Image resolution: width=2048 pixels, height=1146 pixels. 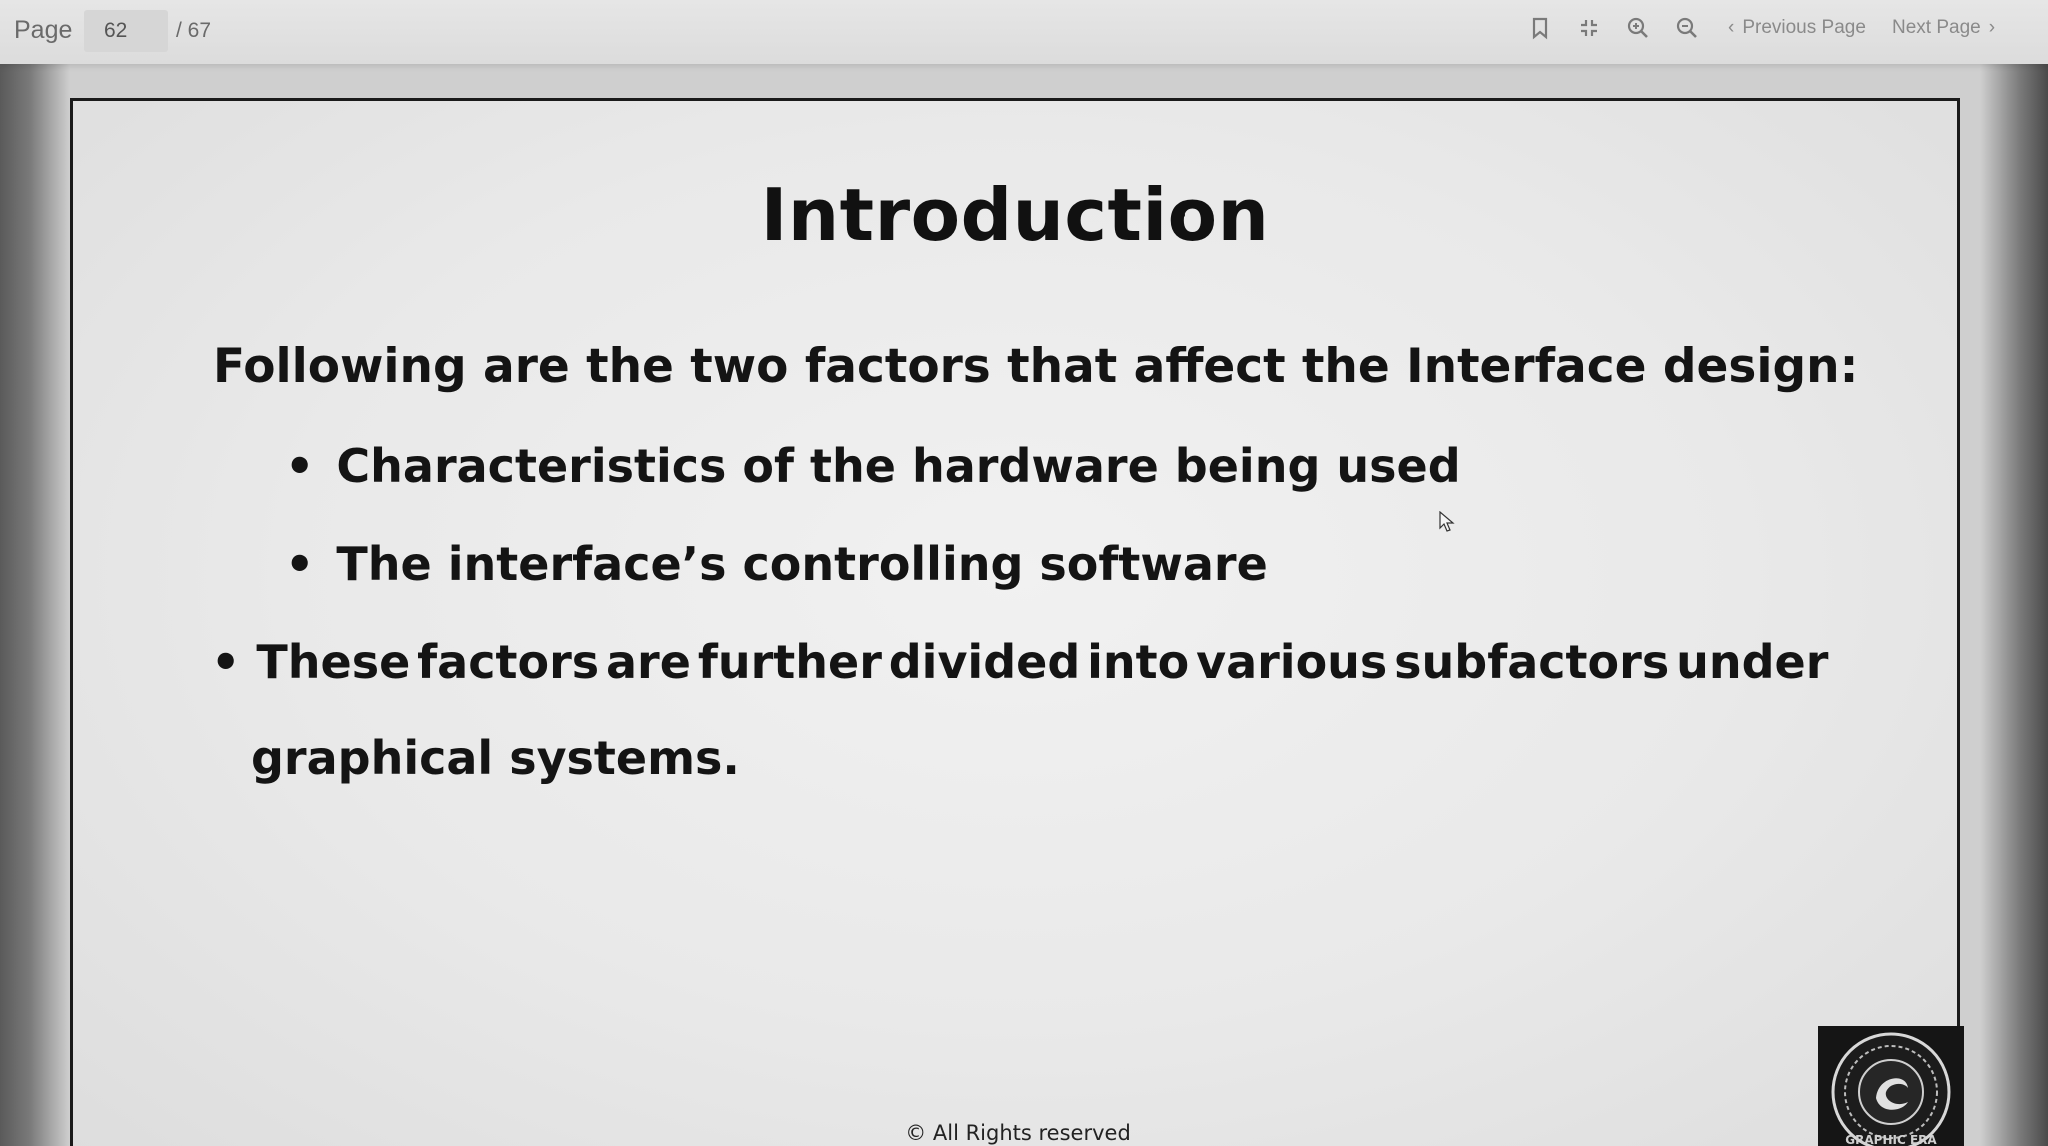 I want to click on previous-page-label: Previous Page, so click(x=1804, y=27).